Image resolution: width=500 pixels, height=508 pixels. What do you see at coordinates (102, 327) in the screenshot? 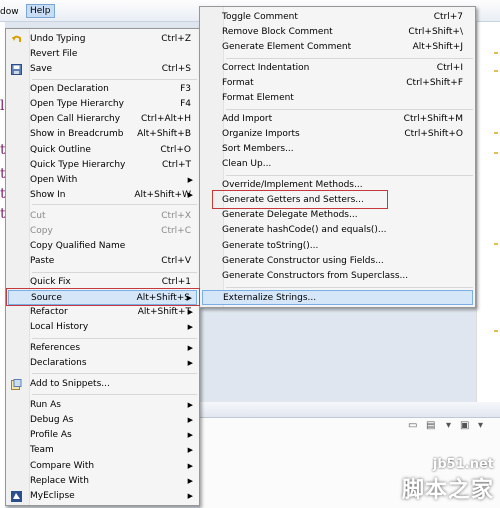
I see `context-menu-item-local-history: Local History ▶` at bounding box center [102, 327].